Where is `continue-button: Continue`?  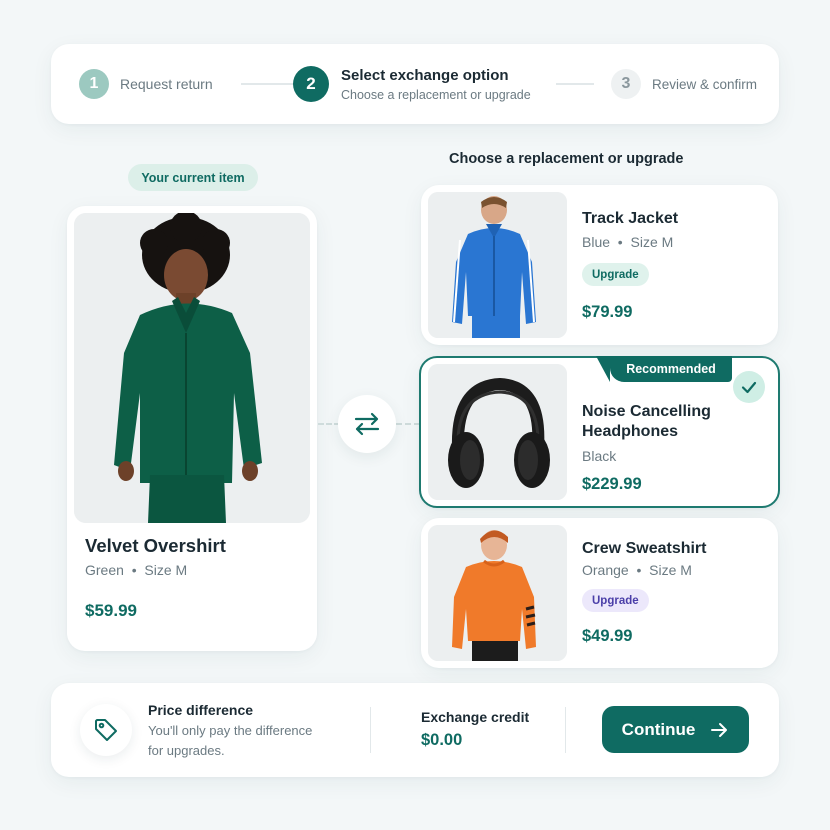 continue-button: Continue is located at coordinates (675, 729).